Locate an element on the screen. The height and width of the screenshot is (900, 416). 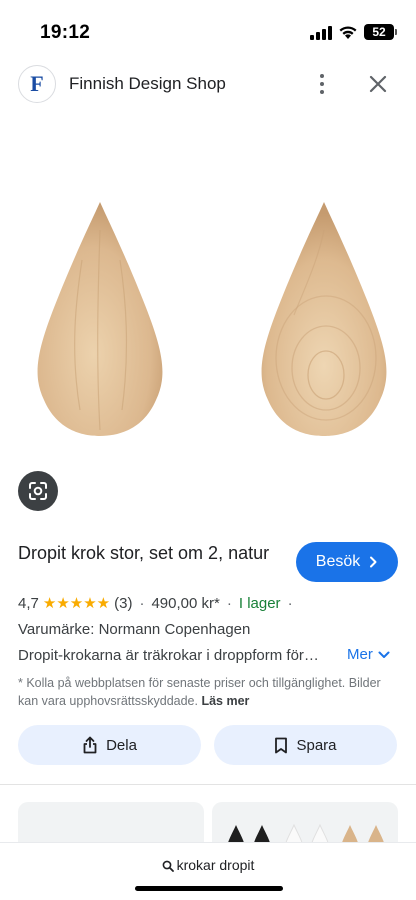
chevron-right-icon is located at coordinates (373, 562).